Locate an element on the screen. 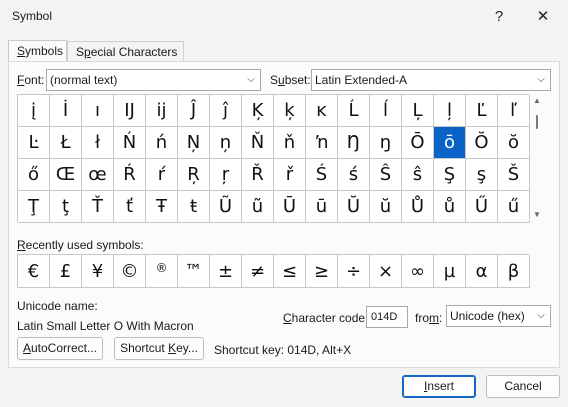 The width and height of the screenshot is (568, 407). symbol-cell: Ū is located at coordinates (290, 207).